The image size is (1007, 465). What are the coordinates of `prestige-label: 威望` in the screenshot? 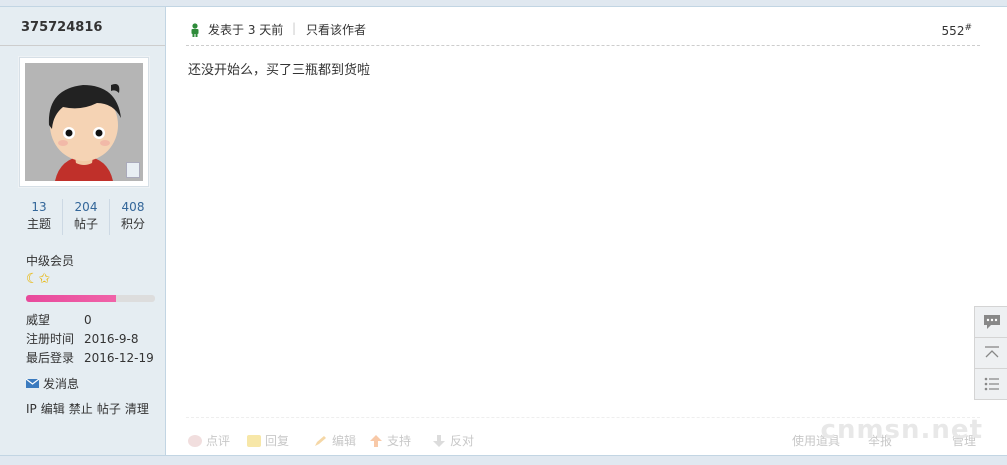 It's located at (38, 320).